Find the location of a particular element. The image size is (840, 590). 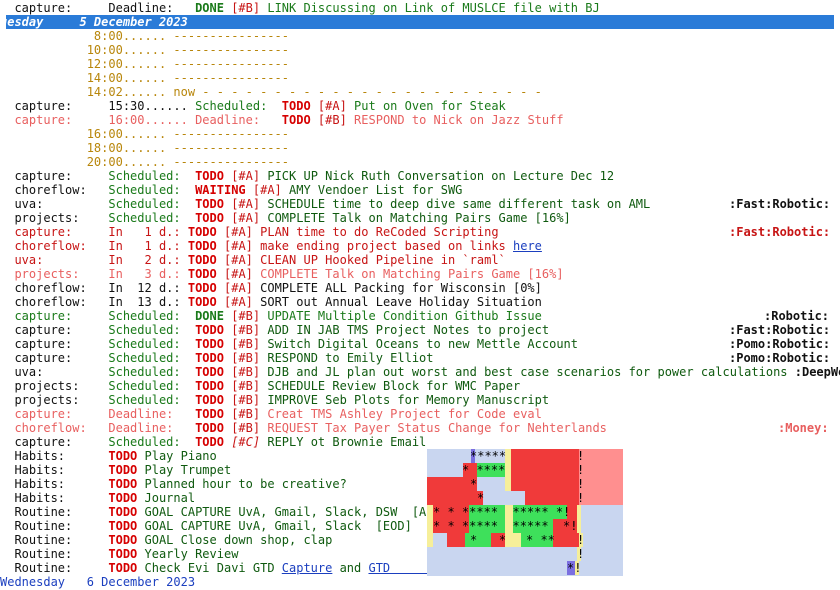

link: Capture is located at coordinates (307, 568).